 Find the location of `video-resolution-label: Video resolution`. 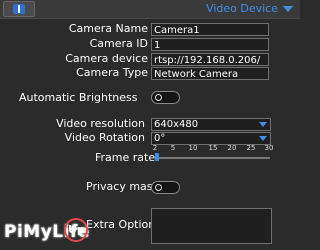

video-resolution-label: Video resolution is located at coordinates (100, 123).